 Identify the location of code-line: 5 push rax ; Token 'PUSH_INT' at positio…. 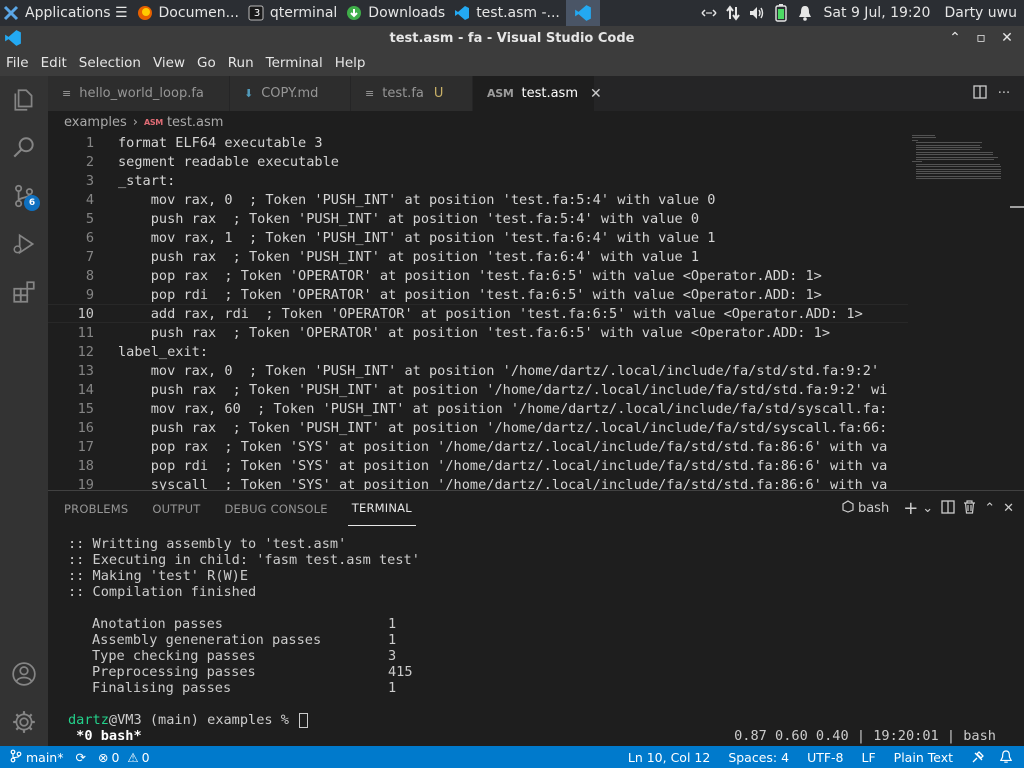
(478, 218).